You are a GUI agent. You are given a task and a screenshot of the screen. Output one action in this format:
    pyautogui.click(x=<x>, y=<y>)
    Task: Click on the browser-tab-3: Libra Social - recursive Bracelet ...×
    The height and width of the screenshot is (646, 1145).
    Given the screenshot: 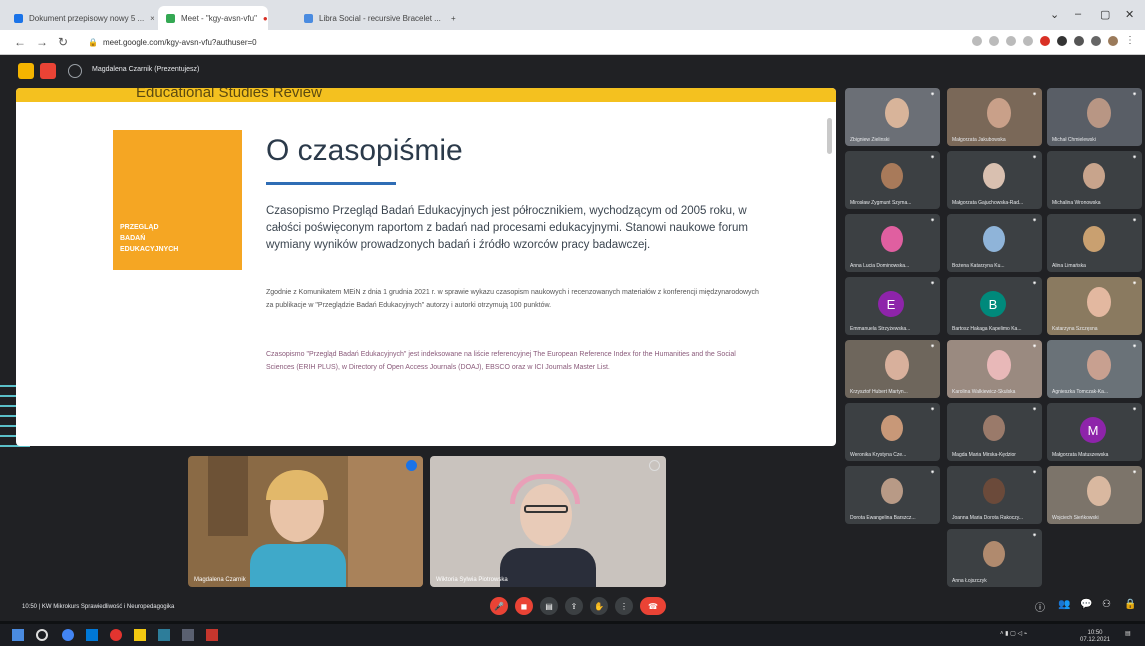 What is the action you would take?
    pyautogui.click(x=369, y=18)
    